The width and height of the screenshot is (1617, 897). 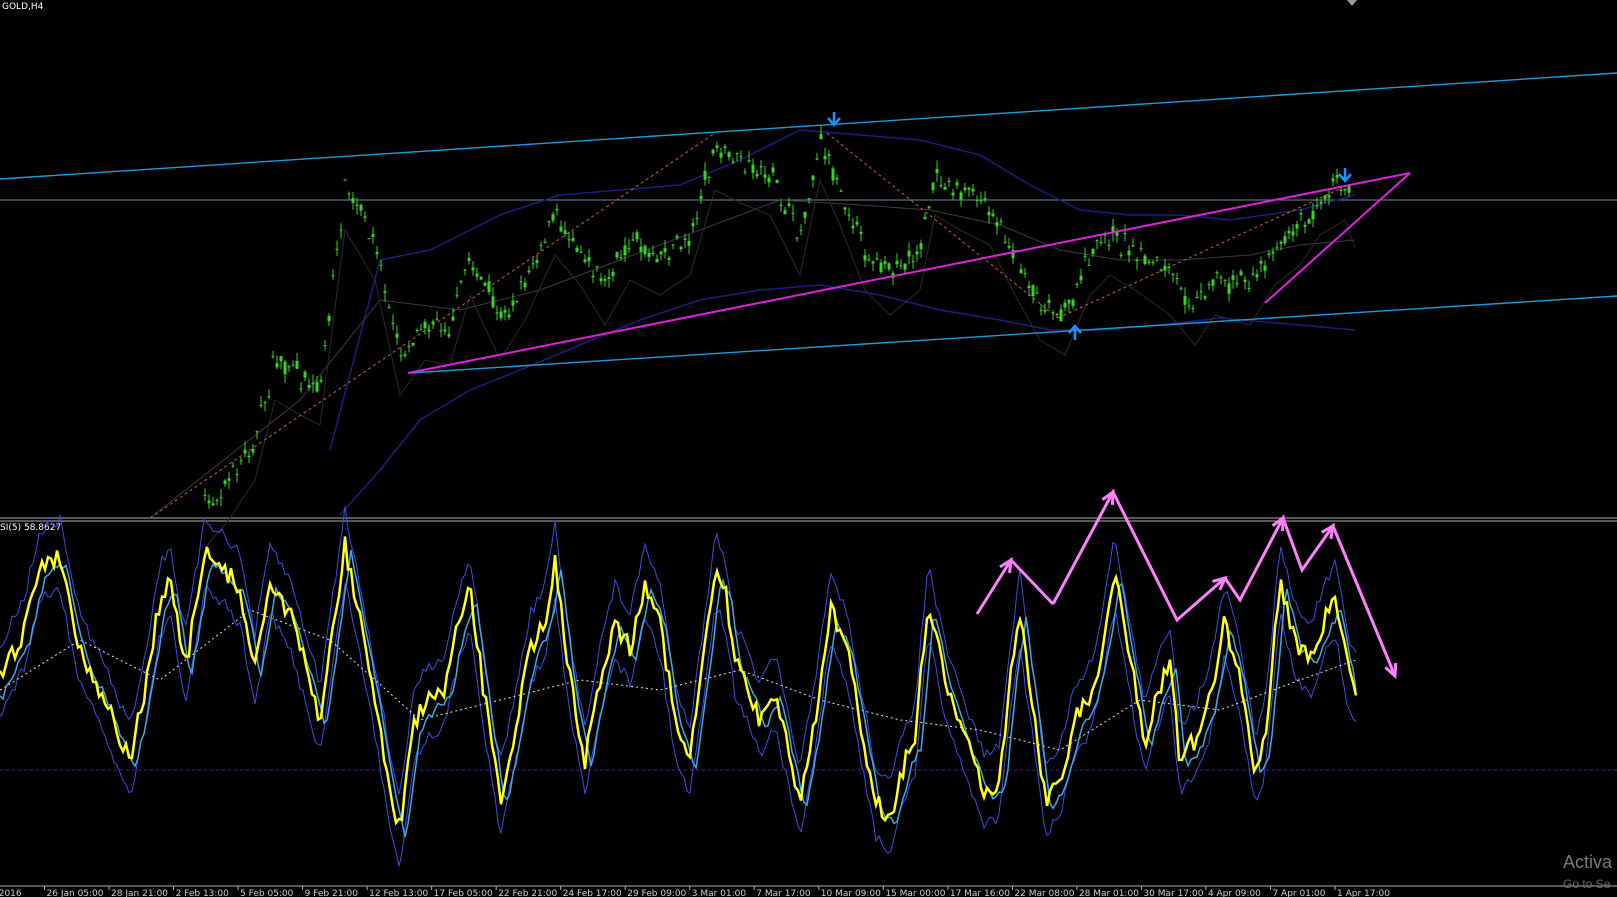 I want to click on activation-watermark-sub: Go to Se, so click(x=1587, y=884).